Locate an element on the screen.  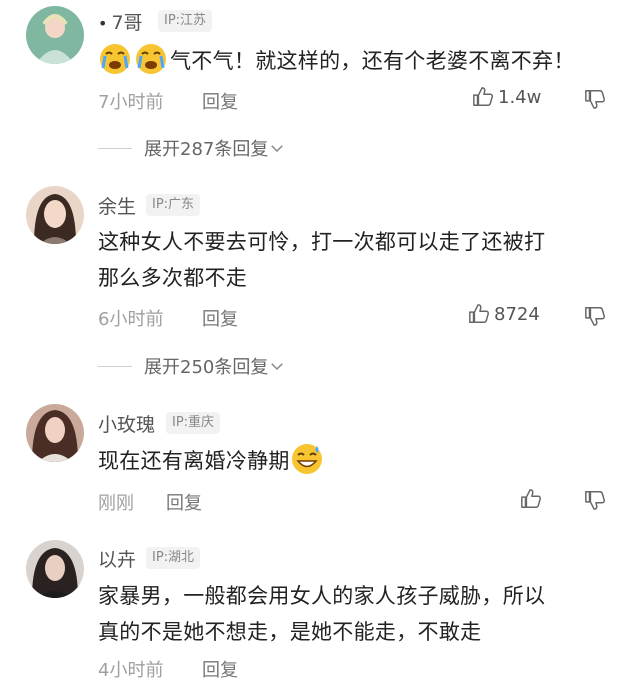
comment-text-line: 真的不是她不想走，是她不能走，不敢走 is located at coordinates (290, 632).